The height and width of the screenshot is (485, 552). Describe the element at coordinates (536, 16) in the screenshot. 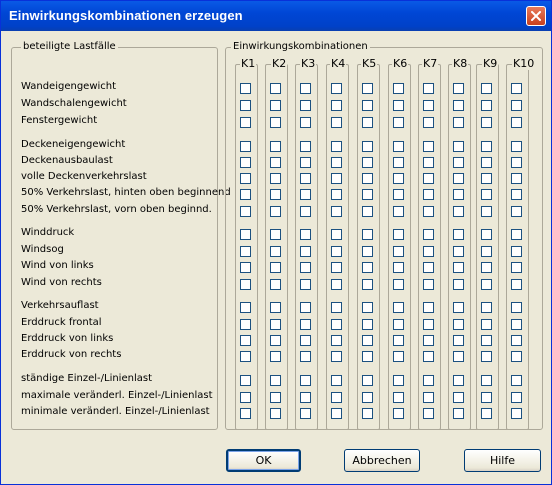

I see `close-button` at that location.